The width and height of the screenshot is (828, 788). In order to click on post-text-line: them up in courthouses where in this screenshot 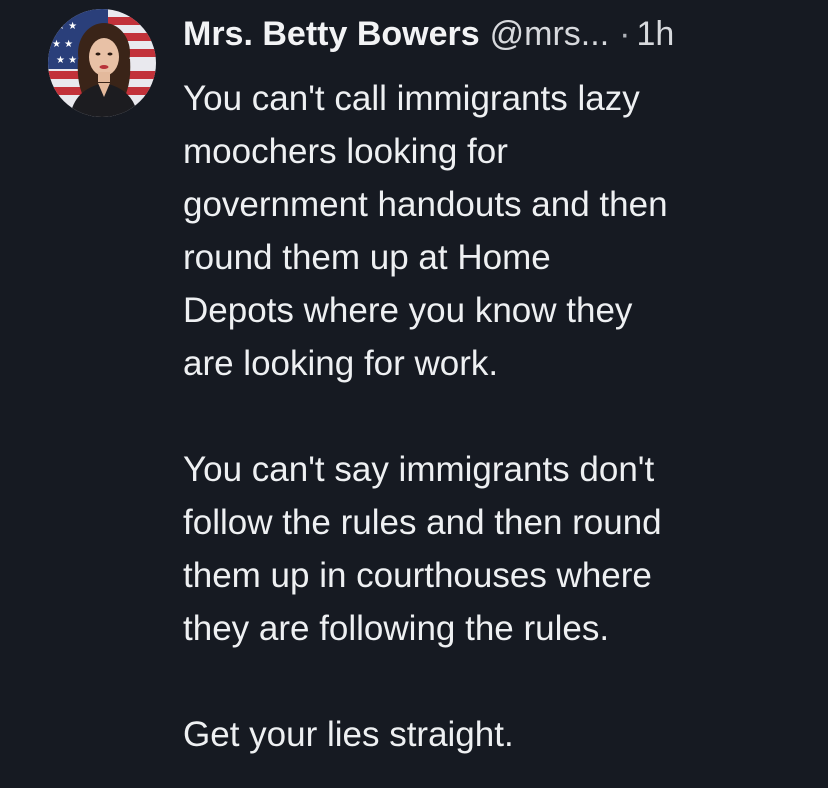, I will do `click(417, 575)`.